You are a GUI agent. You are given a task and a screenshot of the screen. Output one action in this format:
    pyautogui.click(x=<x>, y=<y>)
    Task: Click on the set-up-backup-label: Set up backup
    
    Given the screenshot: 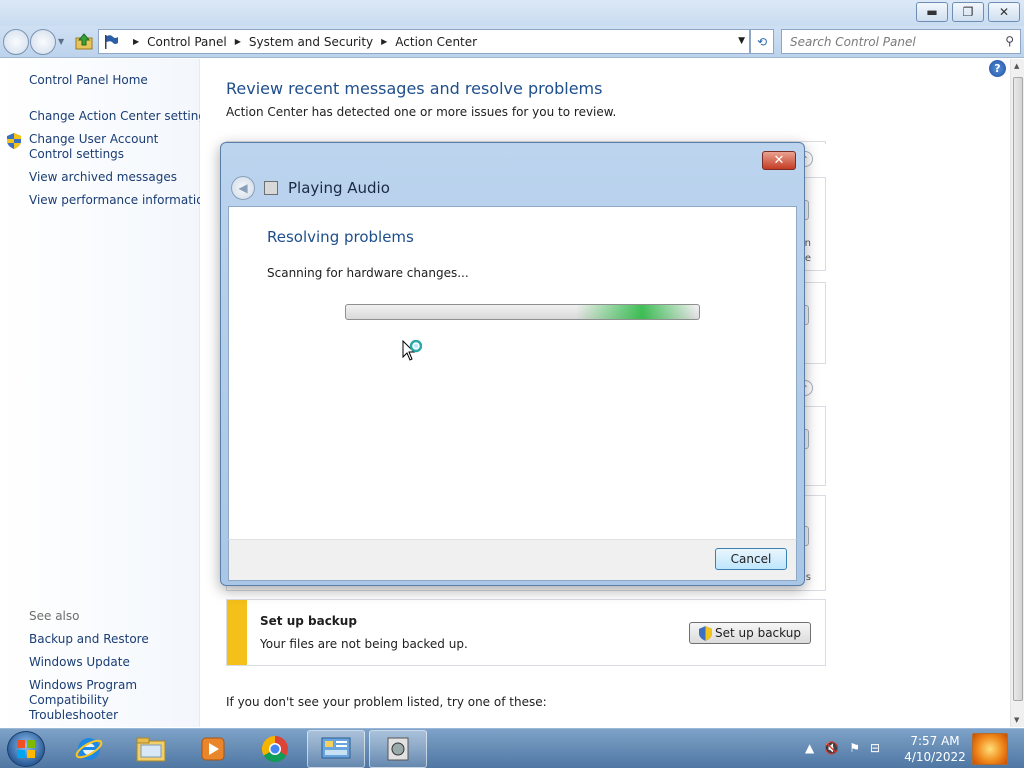 What is the action you would take?
    pyautogui.click(x=758, y=633)
    